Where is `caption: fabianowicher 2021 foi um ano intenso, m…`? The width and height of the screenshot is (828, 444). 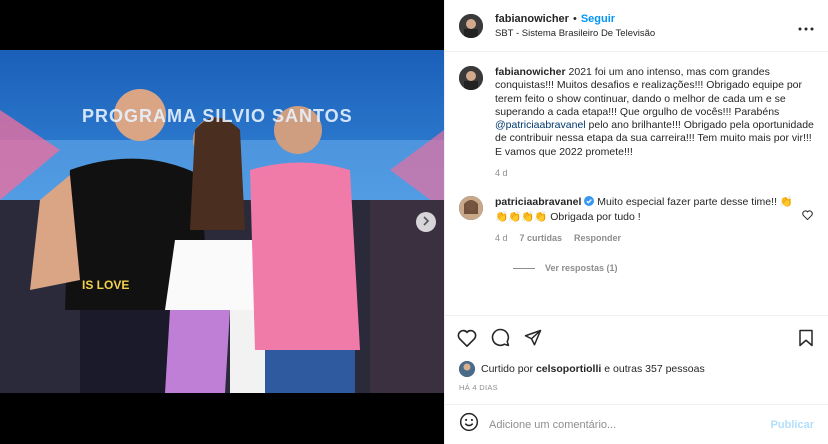
caption: fabianowicher 2021 foi um ano intenso, m… is located at coordinates (636, 123).